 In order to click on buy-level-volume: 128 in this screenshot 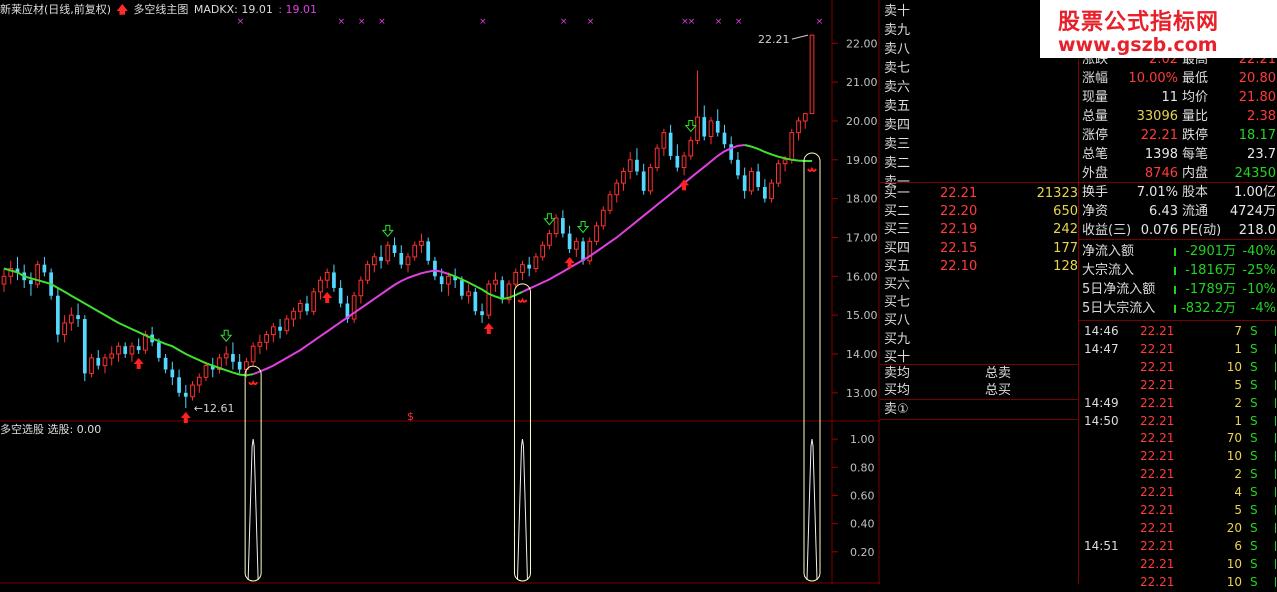, I will do `click(1065, 266)`.